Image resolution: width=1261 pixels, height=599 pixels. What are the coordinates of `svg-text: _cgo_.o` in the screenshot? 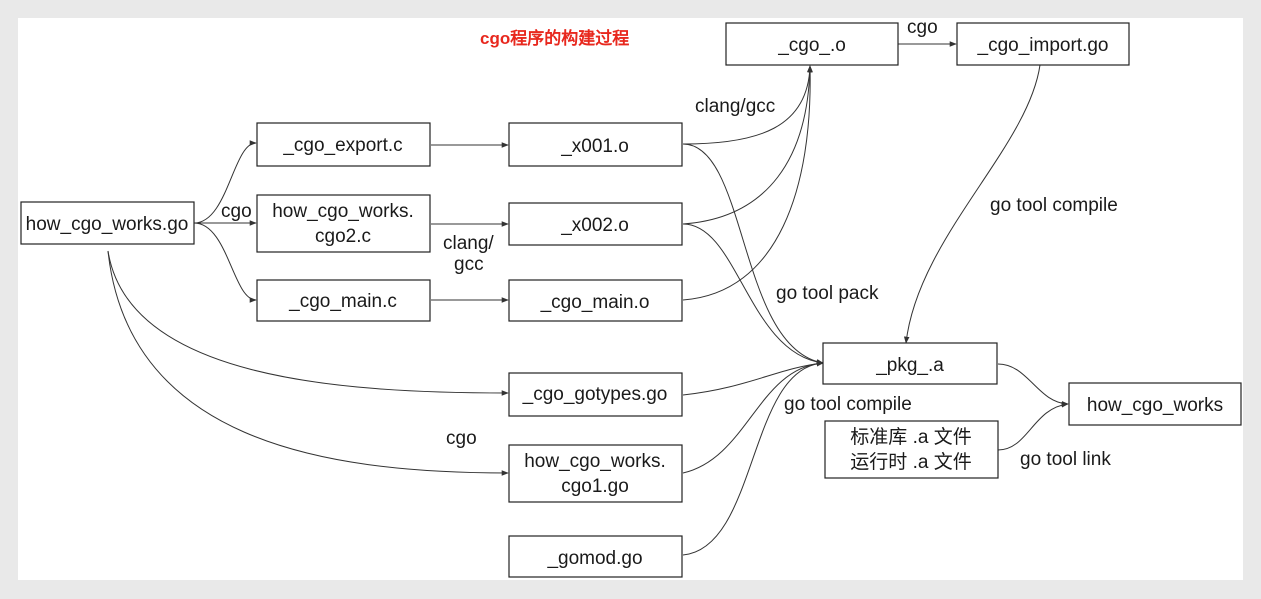 It's located at (811, 45).